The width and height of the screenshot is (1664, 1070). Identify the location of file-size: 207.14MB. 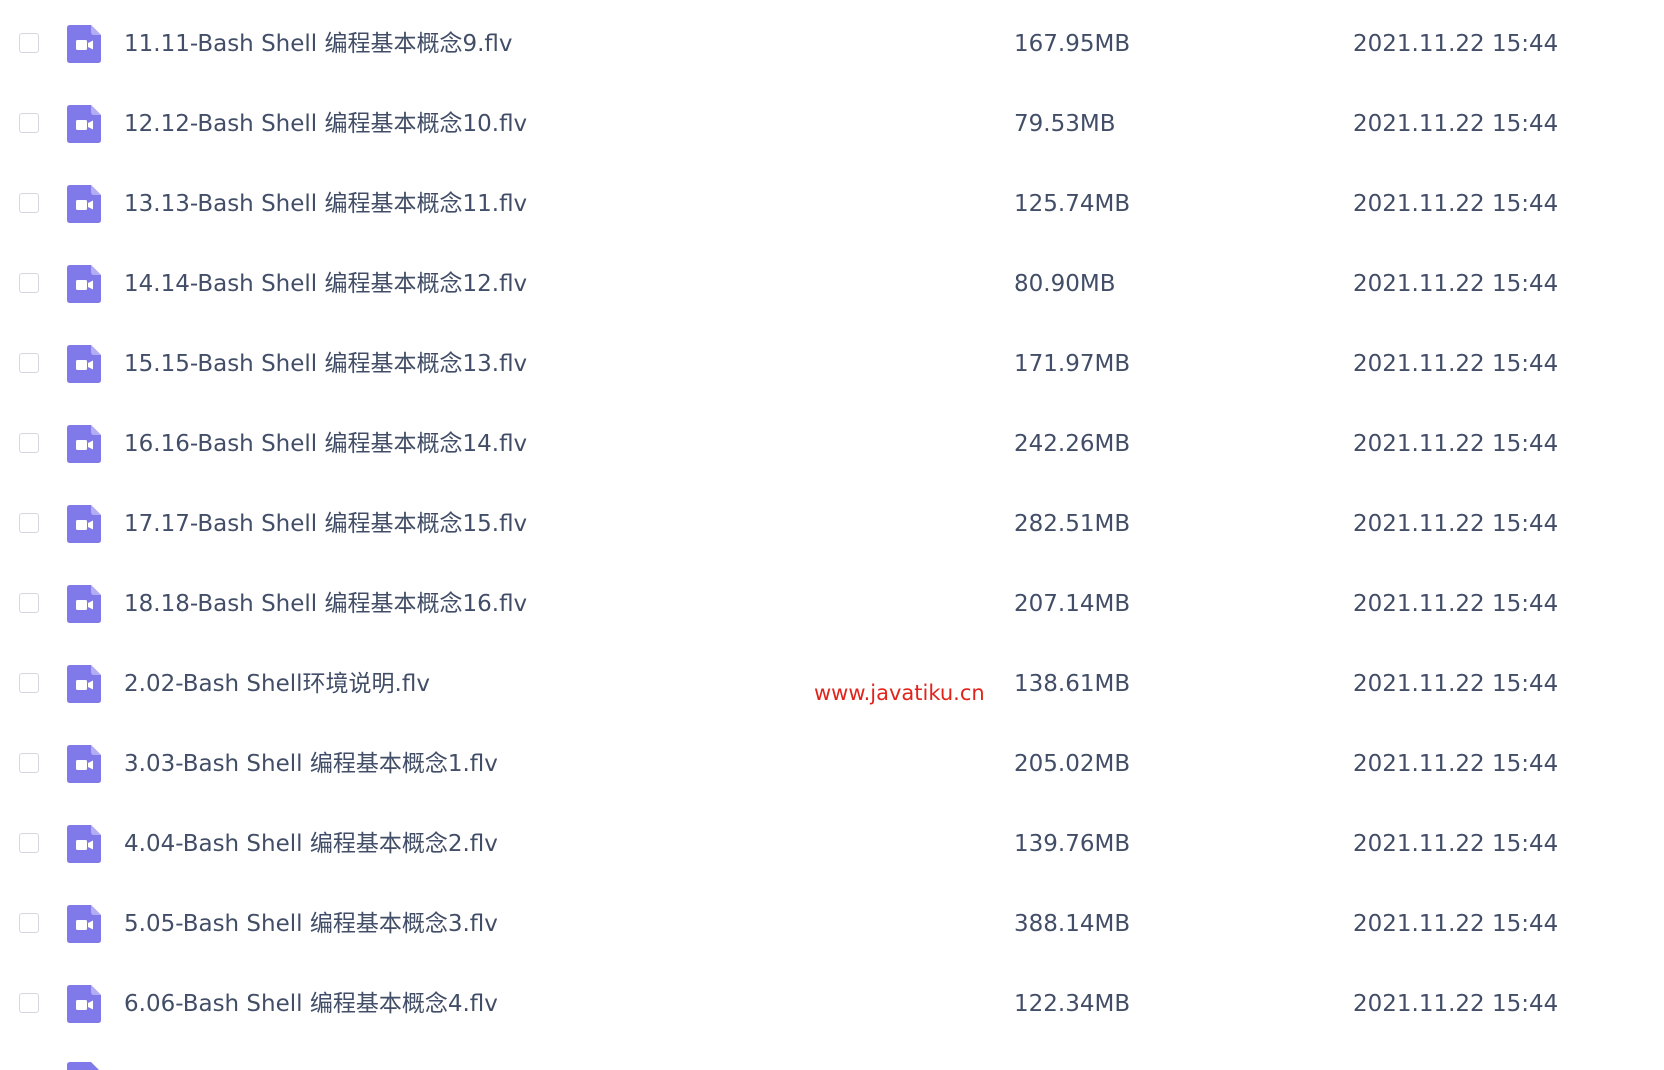
(1072, 604).